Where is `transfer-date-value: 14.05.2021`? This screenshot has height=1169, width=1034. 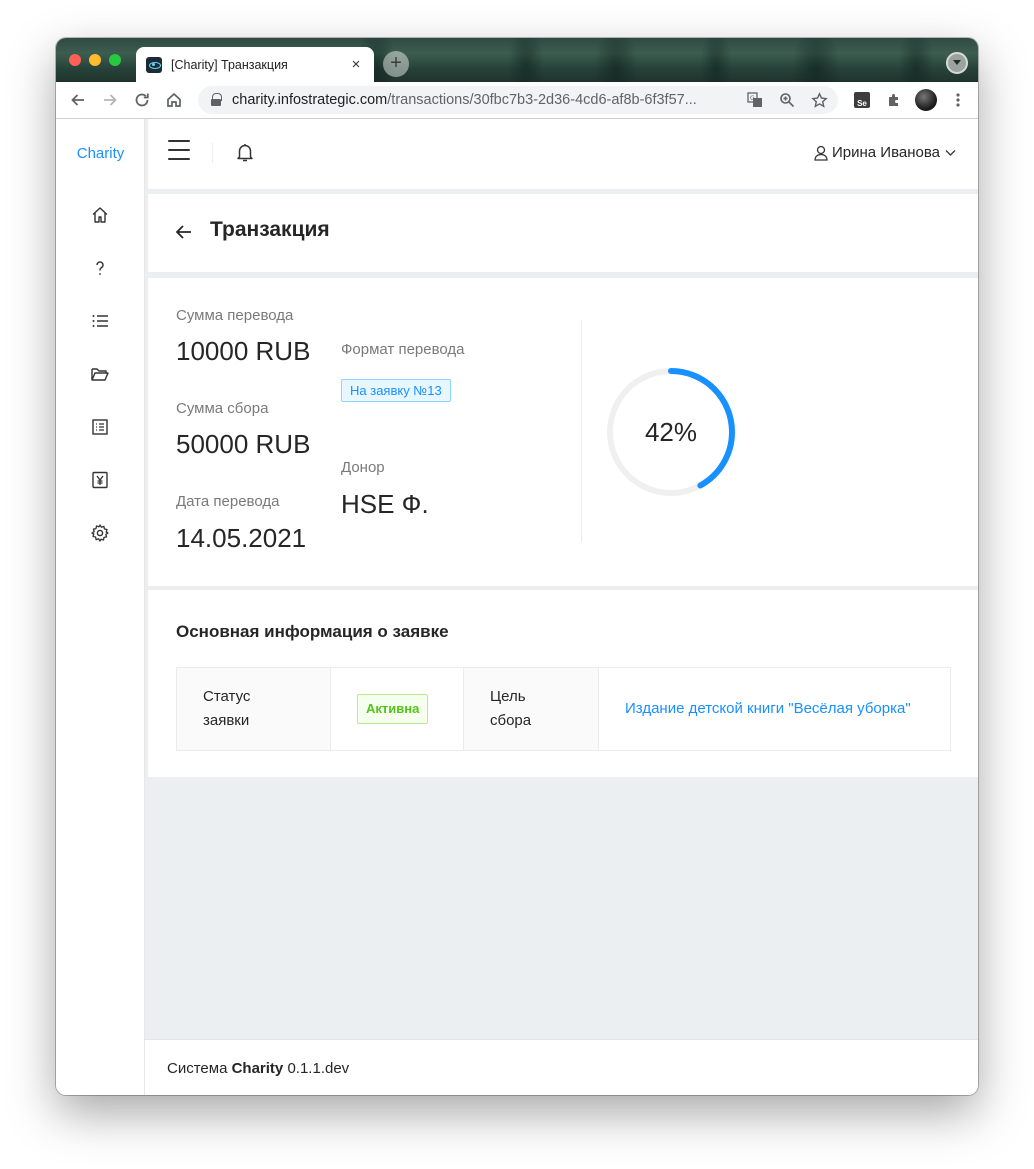 transfer-date-value: 14.05.2021 is located at coordinates (241, 538).